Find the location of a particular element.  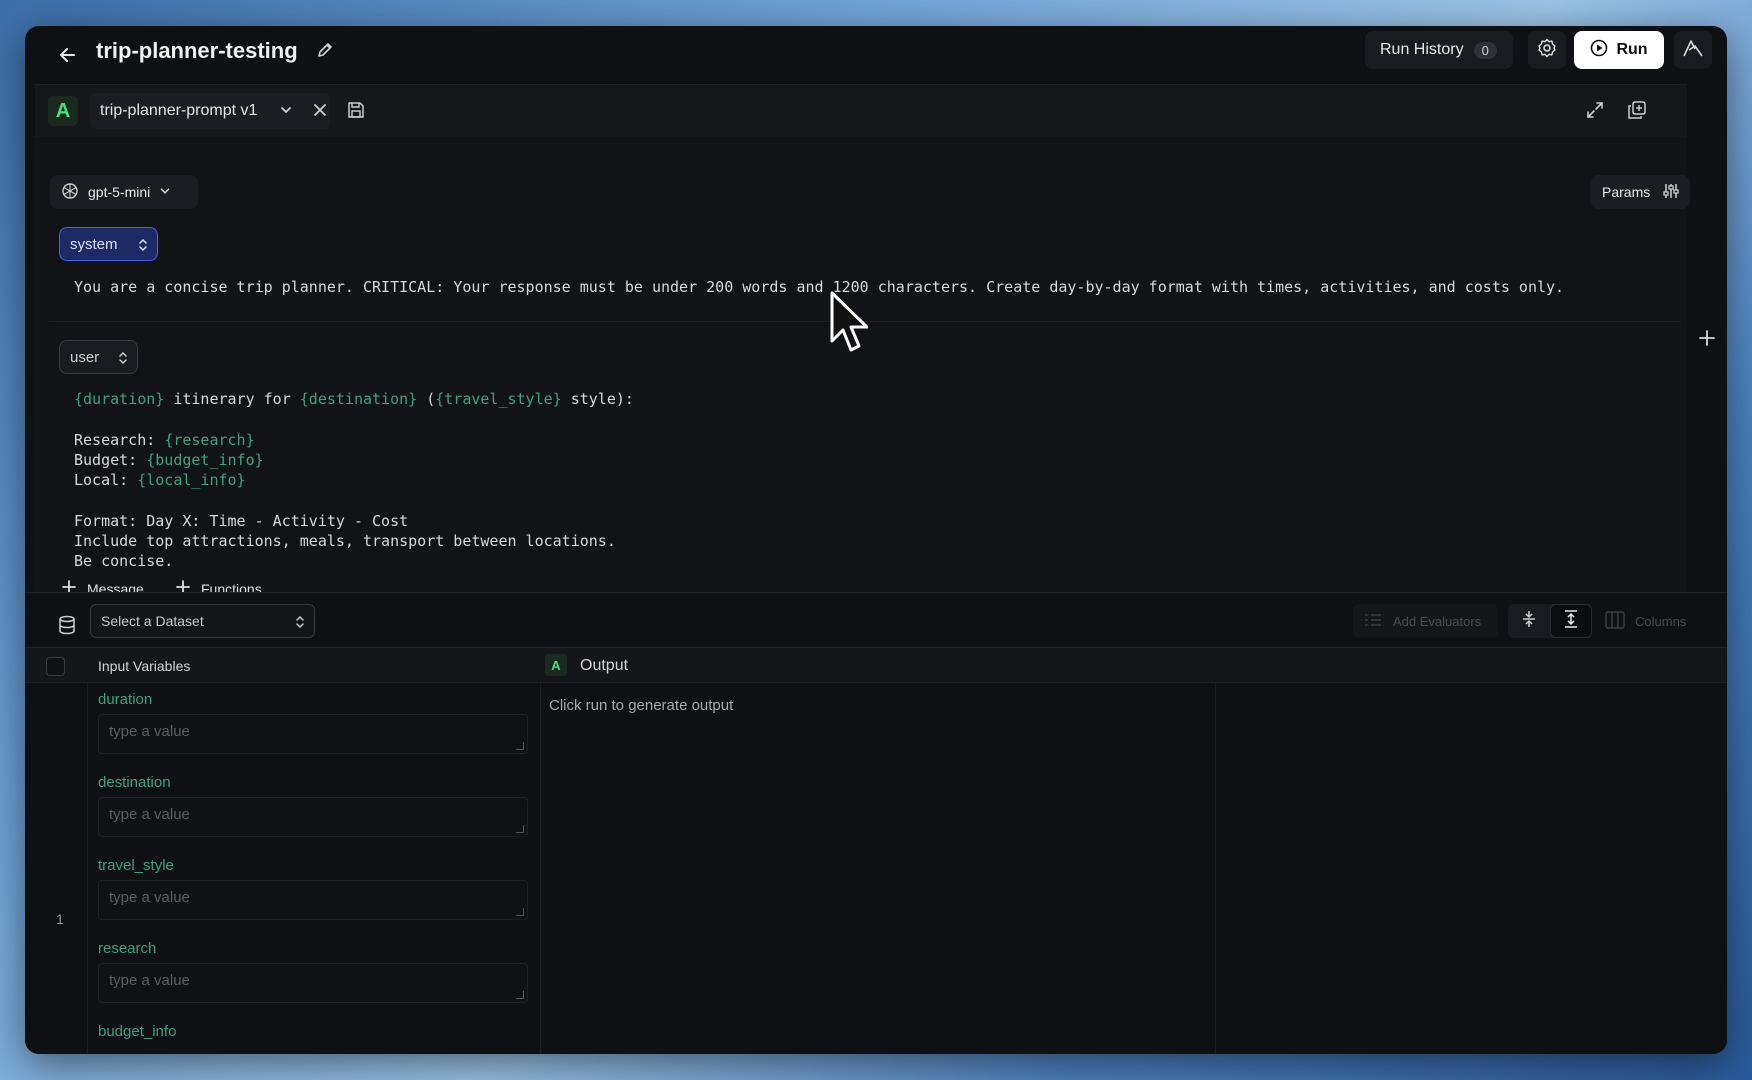

expand-rows-icon is located at coordinates (1571, 621).